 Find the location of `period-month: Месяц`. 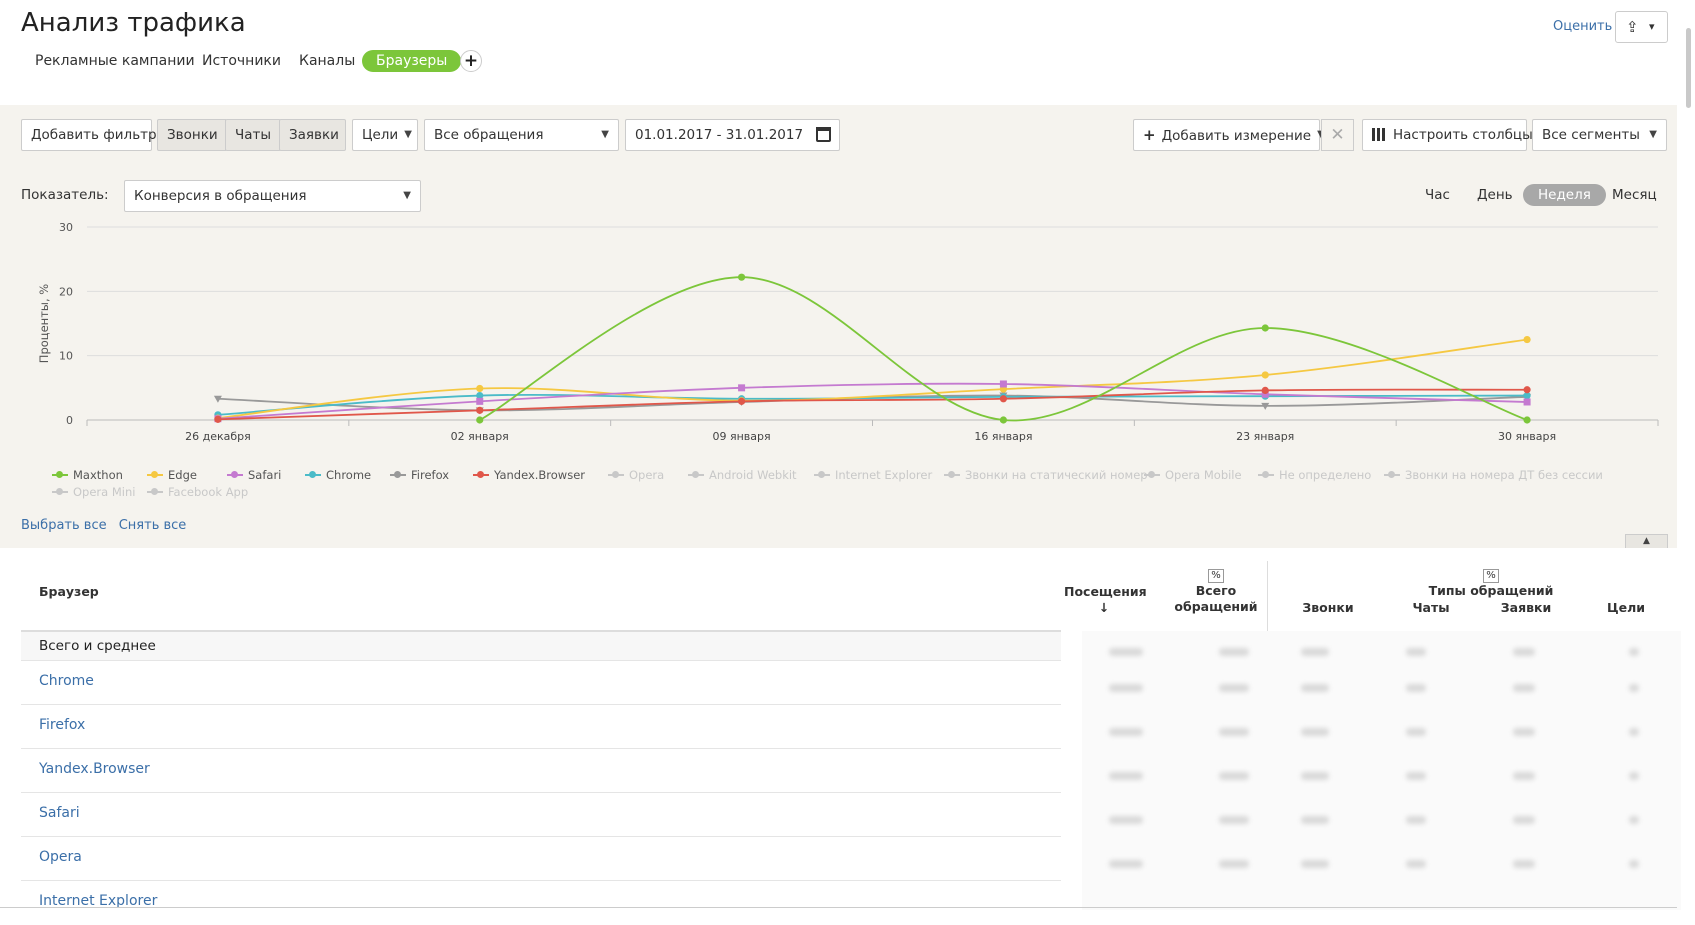

period-month: Месяц is located at coordinates (1634, 195).